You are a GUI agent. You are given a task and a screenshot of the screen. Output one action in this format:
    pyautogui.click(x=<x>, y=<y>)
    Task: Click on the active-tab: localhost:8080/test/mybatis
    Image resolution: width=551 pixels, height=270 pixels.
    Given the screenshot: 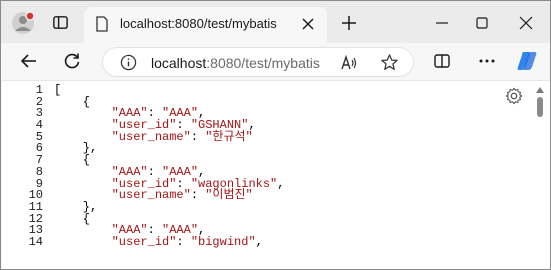 What is the action you would take?
    pyautogui.click(x=205, y=25)
    